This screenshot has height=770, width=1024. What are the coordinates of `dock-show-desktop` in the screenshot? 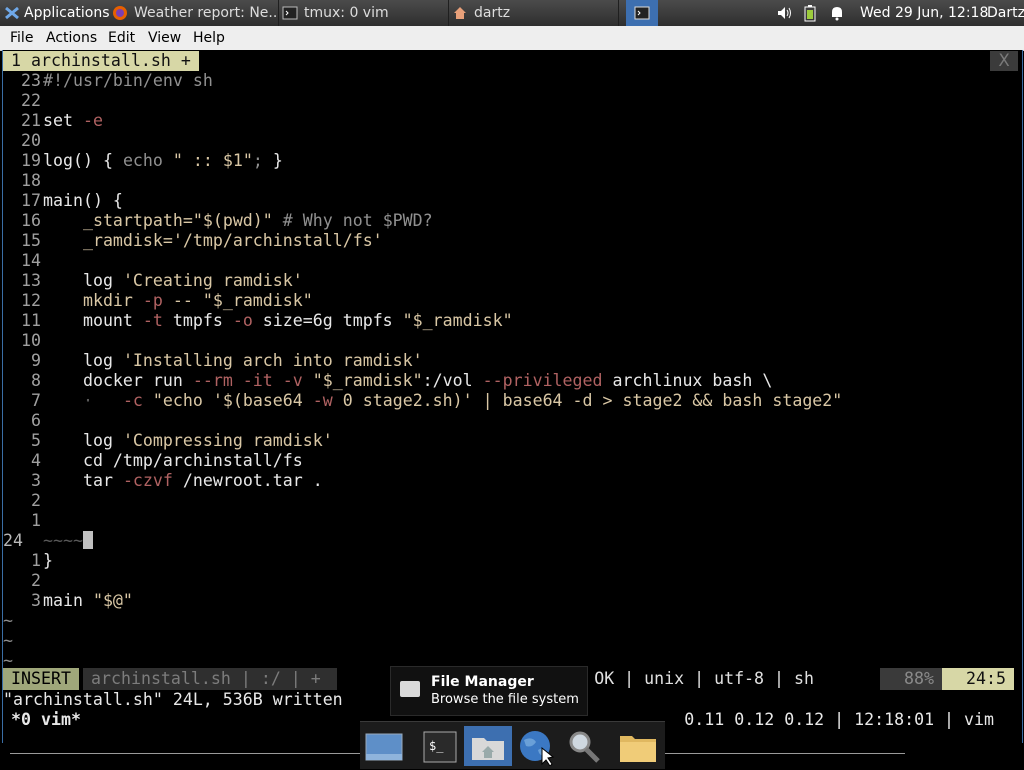 It's located at (384, 746).